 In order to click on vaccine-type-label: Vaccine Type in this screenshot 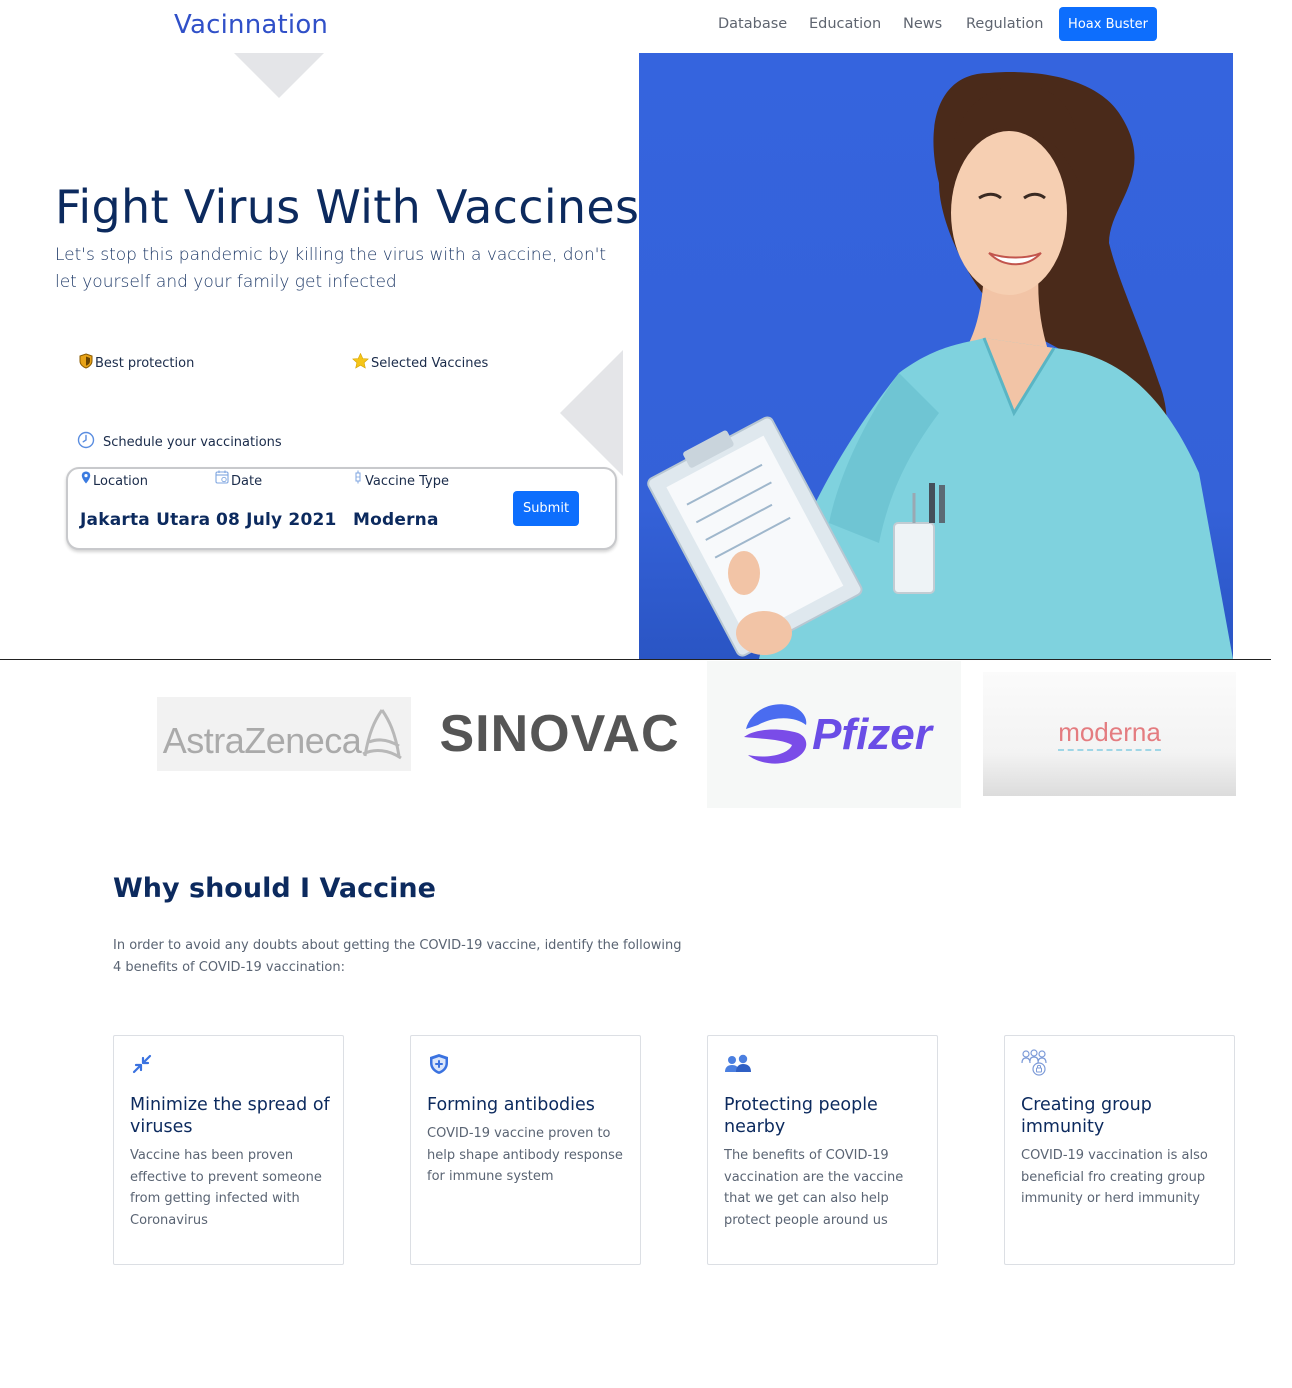, I will do `click(401, 479)`.